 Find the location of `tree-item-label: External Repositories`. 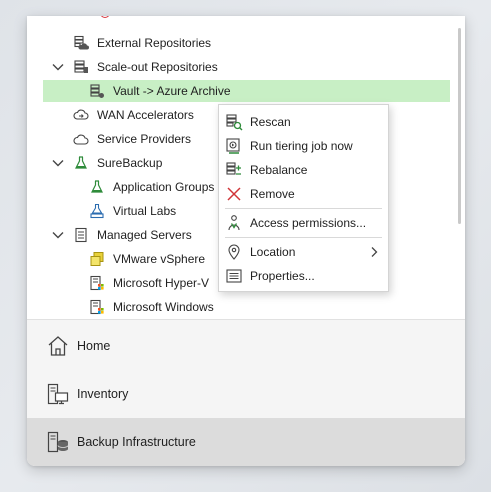

tree-item-label: External Repositories is located at coordinates (154, 43).